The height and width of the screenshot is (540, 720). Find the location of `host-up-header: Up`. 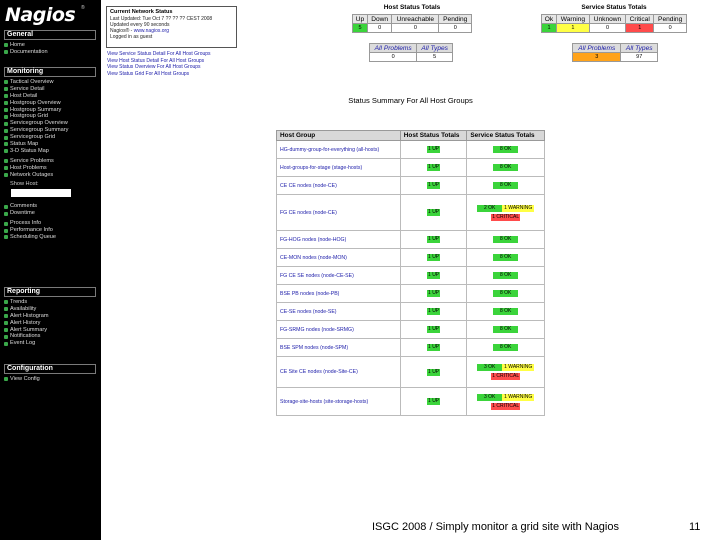

host-up-header: Up is located at coordinates (360, 19).